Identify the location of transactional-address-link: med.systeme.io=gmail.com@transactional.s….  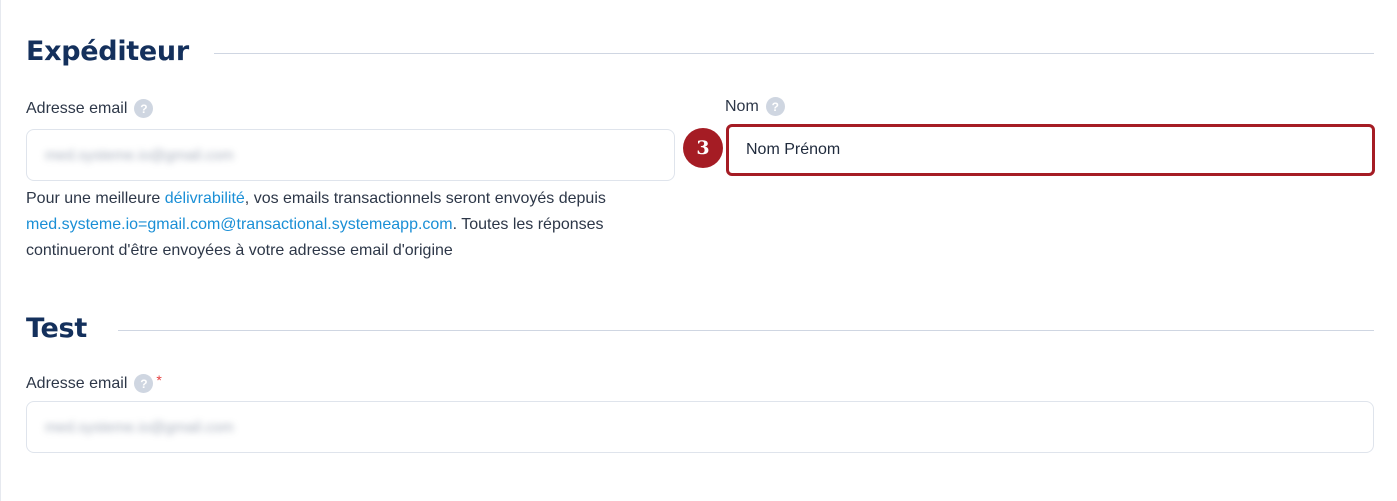
(239, 224).